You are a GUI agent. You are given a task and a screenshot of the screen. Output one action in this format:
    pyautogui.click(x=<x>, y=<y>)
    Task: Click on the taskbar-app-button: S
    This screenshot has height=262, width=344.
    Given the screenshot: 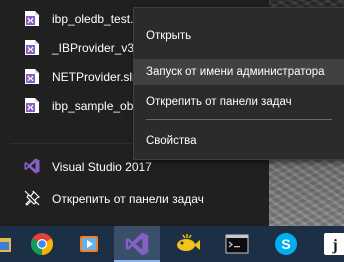 What is the action you would take?
    pyautogui.click(x=286, y=244)
    